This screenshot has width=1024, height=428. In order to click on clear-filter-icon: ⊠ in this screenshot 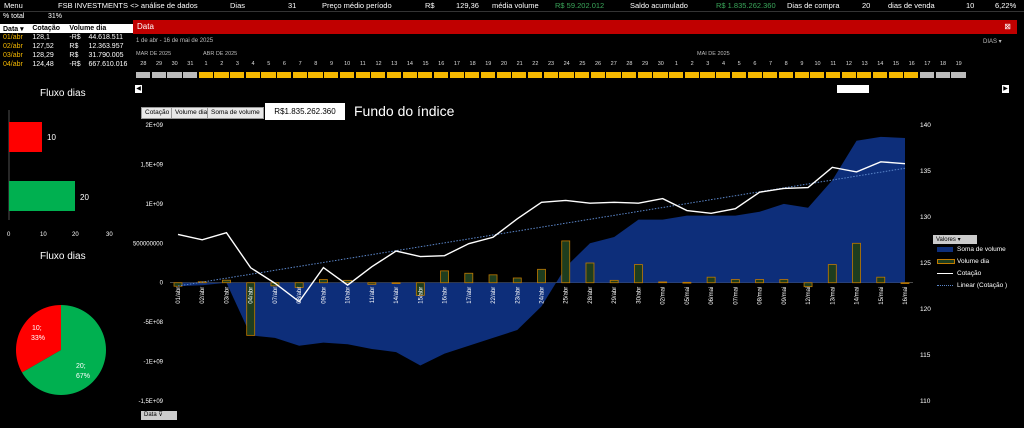, I will do `click(1007, 26)`.